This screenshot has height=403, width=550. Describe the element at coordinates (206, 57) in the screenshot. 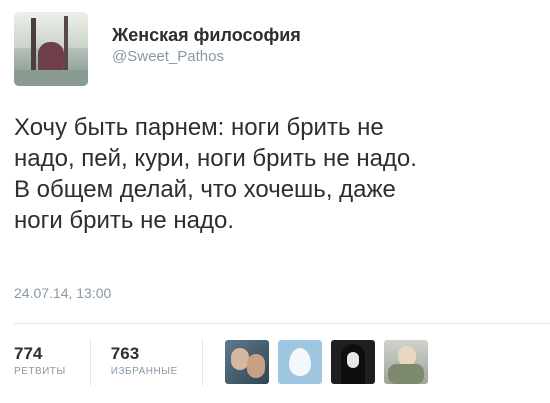

I see `author-handle: @Sweet_Pathos` at that location.